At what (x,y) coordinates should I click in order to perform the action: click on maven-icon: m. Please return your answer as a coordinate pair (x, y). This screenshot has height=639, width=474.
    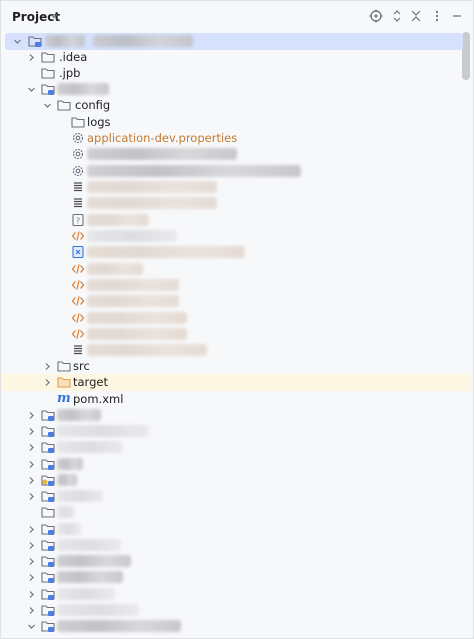
    Looking at the image, I should click on (64, 398).